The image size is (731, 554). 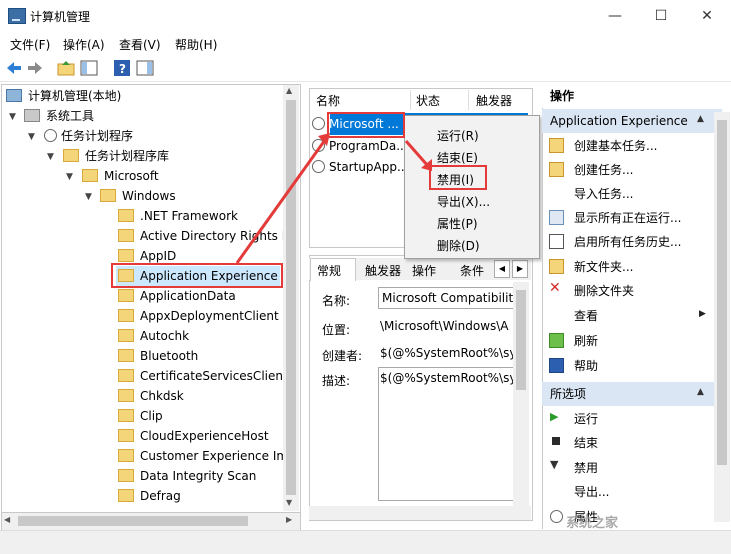 I want to click on watermark: 系统之家, so click(x=592, y=523).